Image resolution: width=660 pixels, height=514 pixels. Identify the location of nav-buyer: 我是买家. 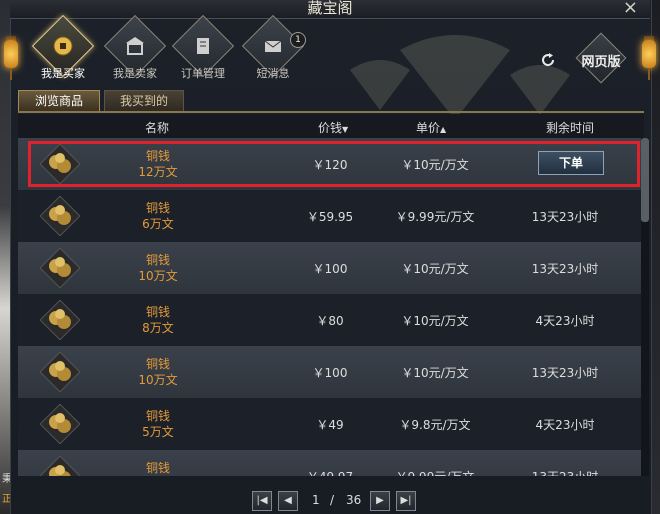
(63, 47).